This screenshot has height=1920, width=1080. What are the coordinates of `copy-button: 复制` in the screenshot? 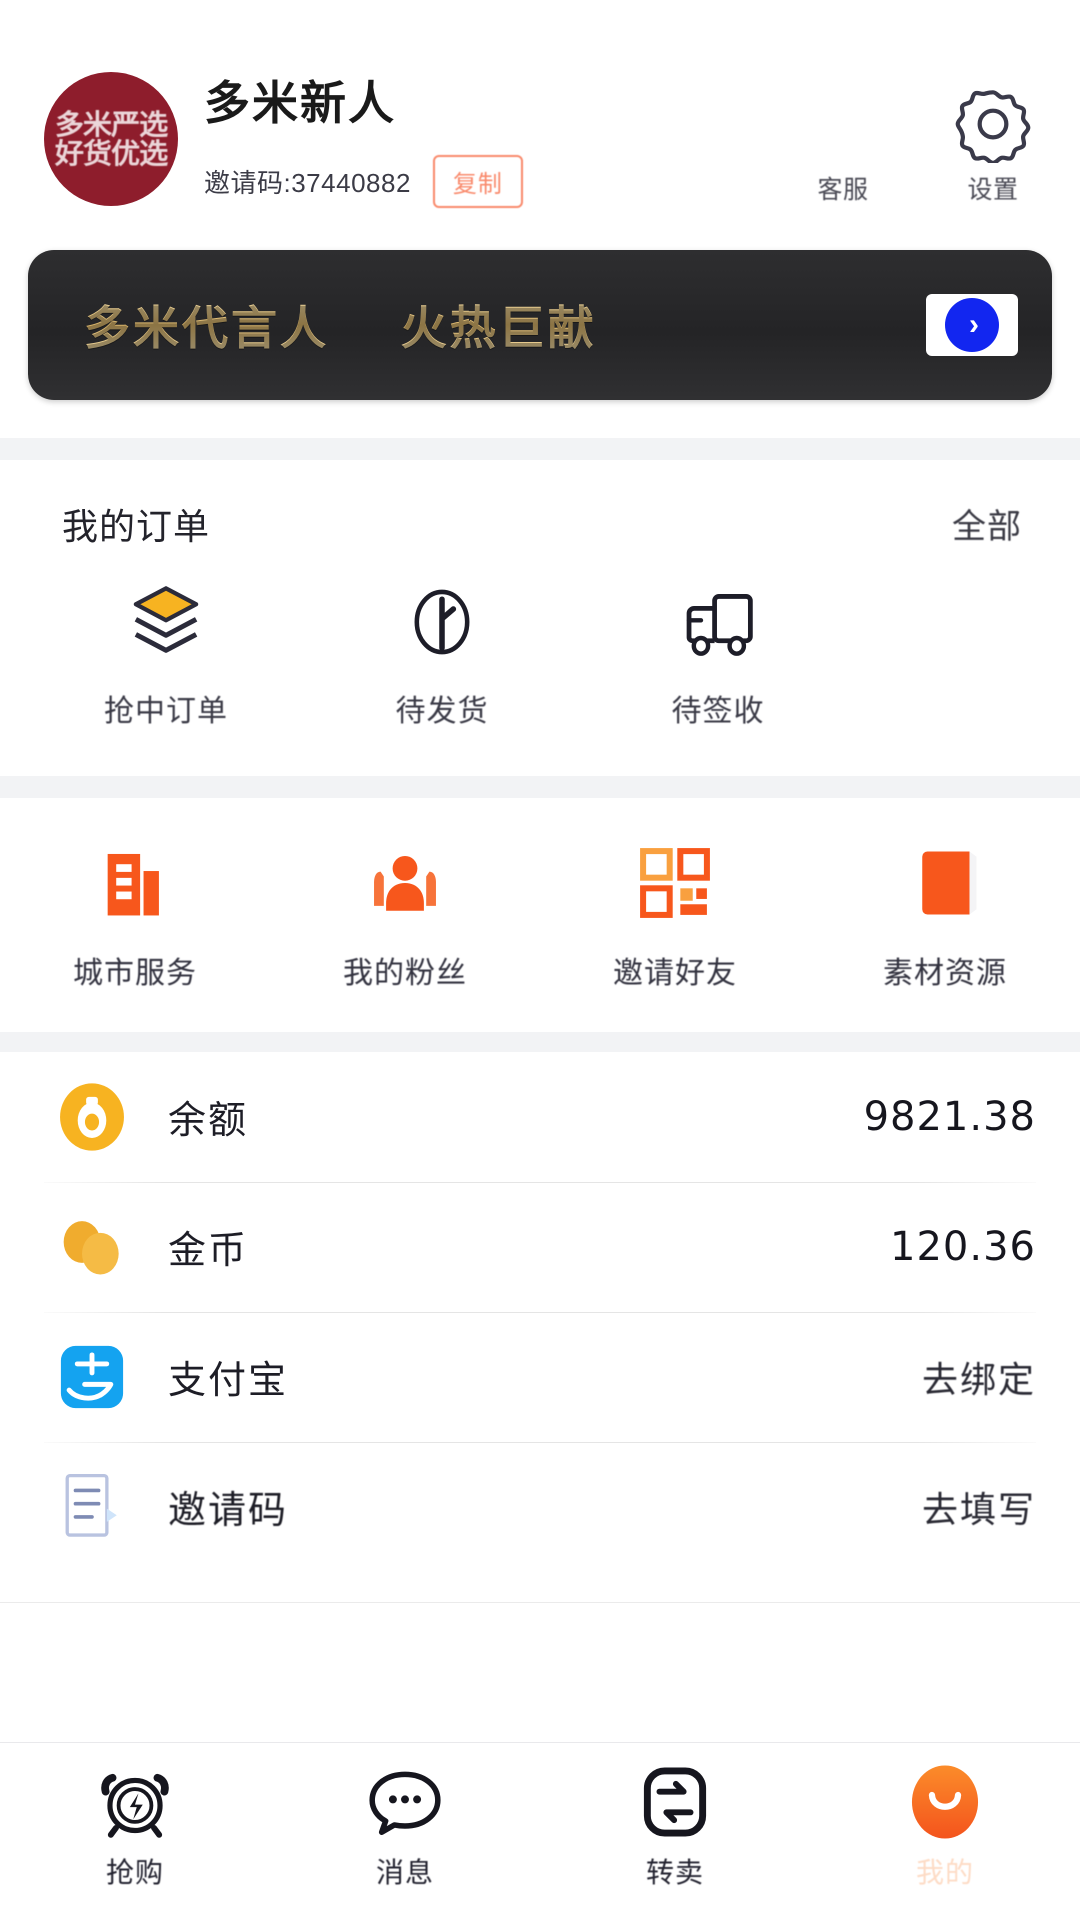 It's located at (477, 181).